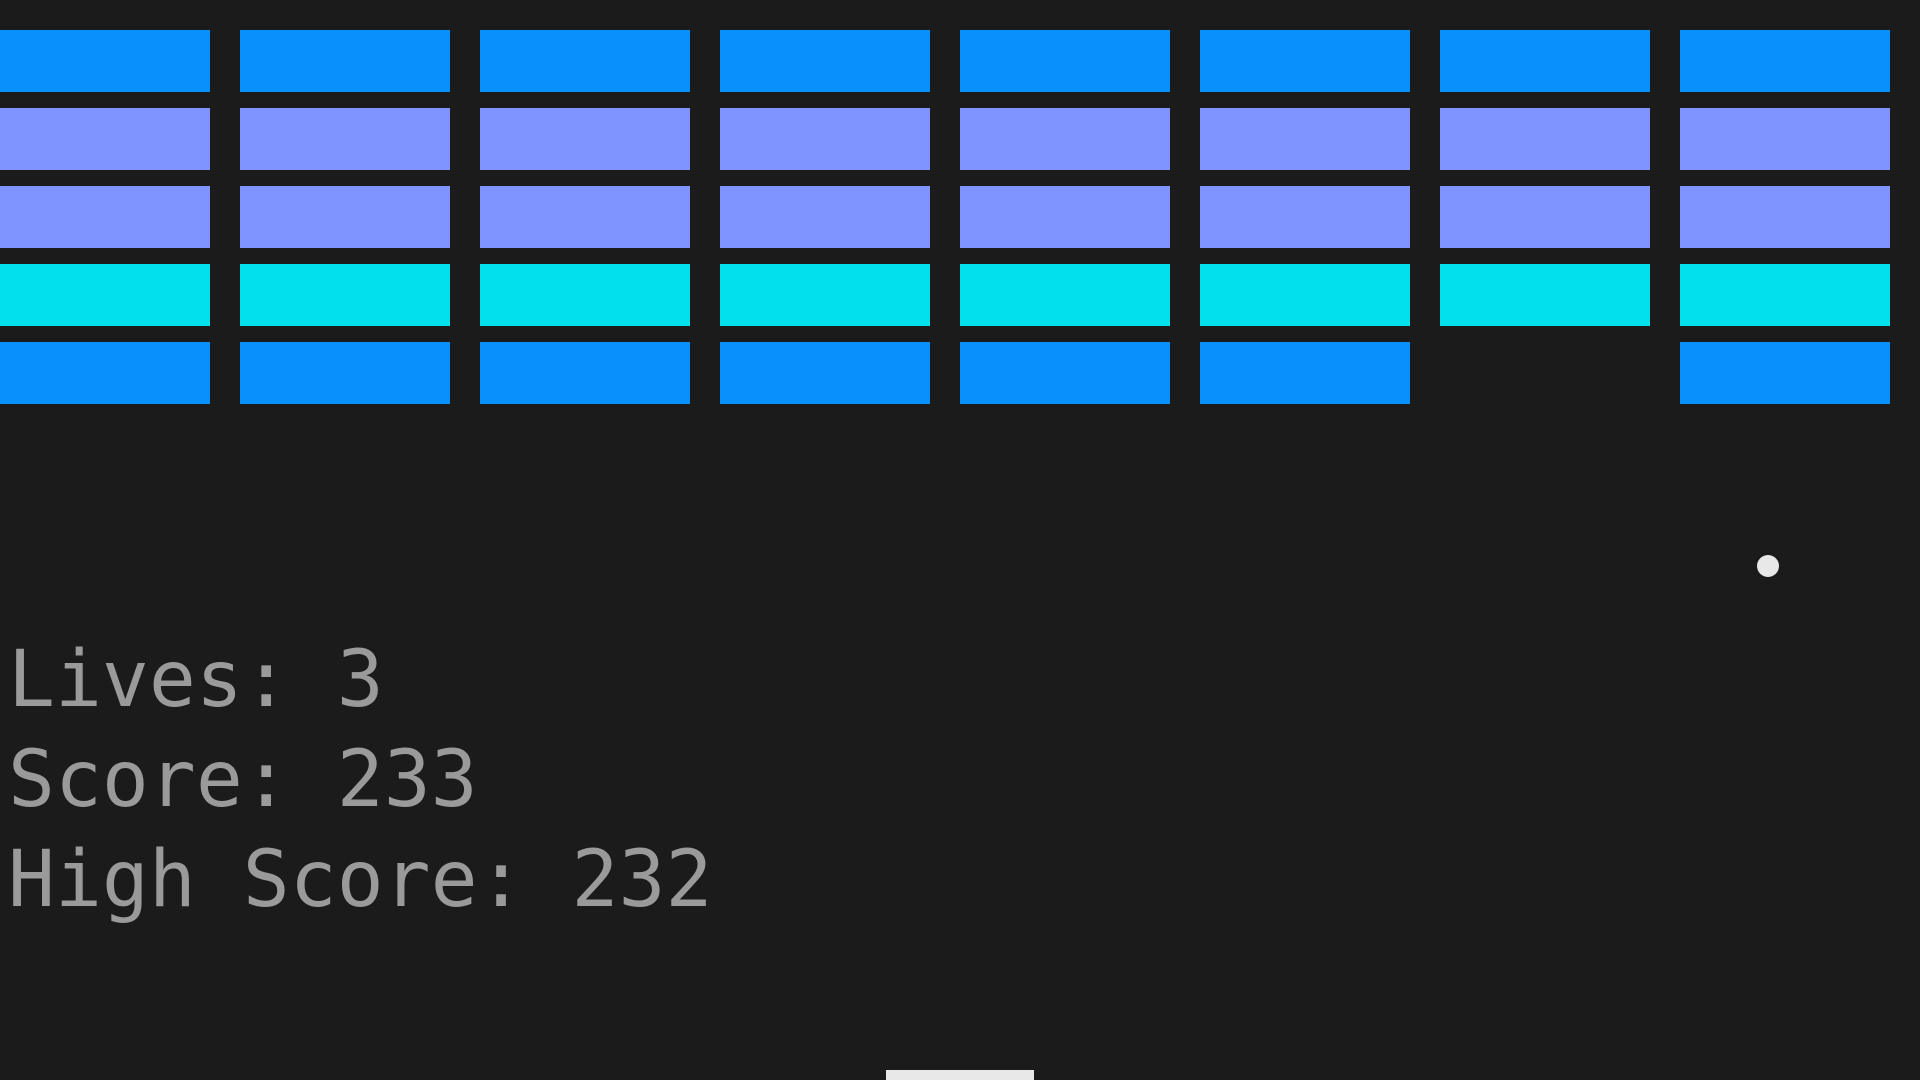 This screenshot has height=1080, width=1920. What do you see at coordinates (1768, 566) in the screenshot?
I see `ball` at bounding box center [1768, 566].